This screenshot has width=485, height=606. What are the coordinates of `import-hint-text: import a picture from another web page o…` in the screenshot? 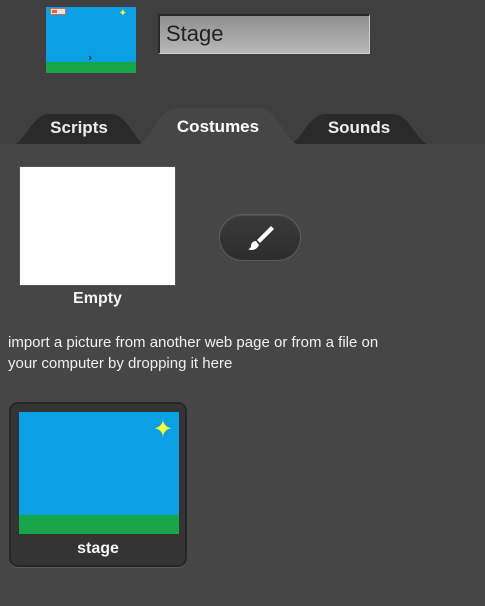 It's located at (193, 353).